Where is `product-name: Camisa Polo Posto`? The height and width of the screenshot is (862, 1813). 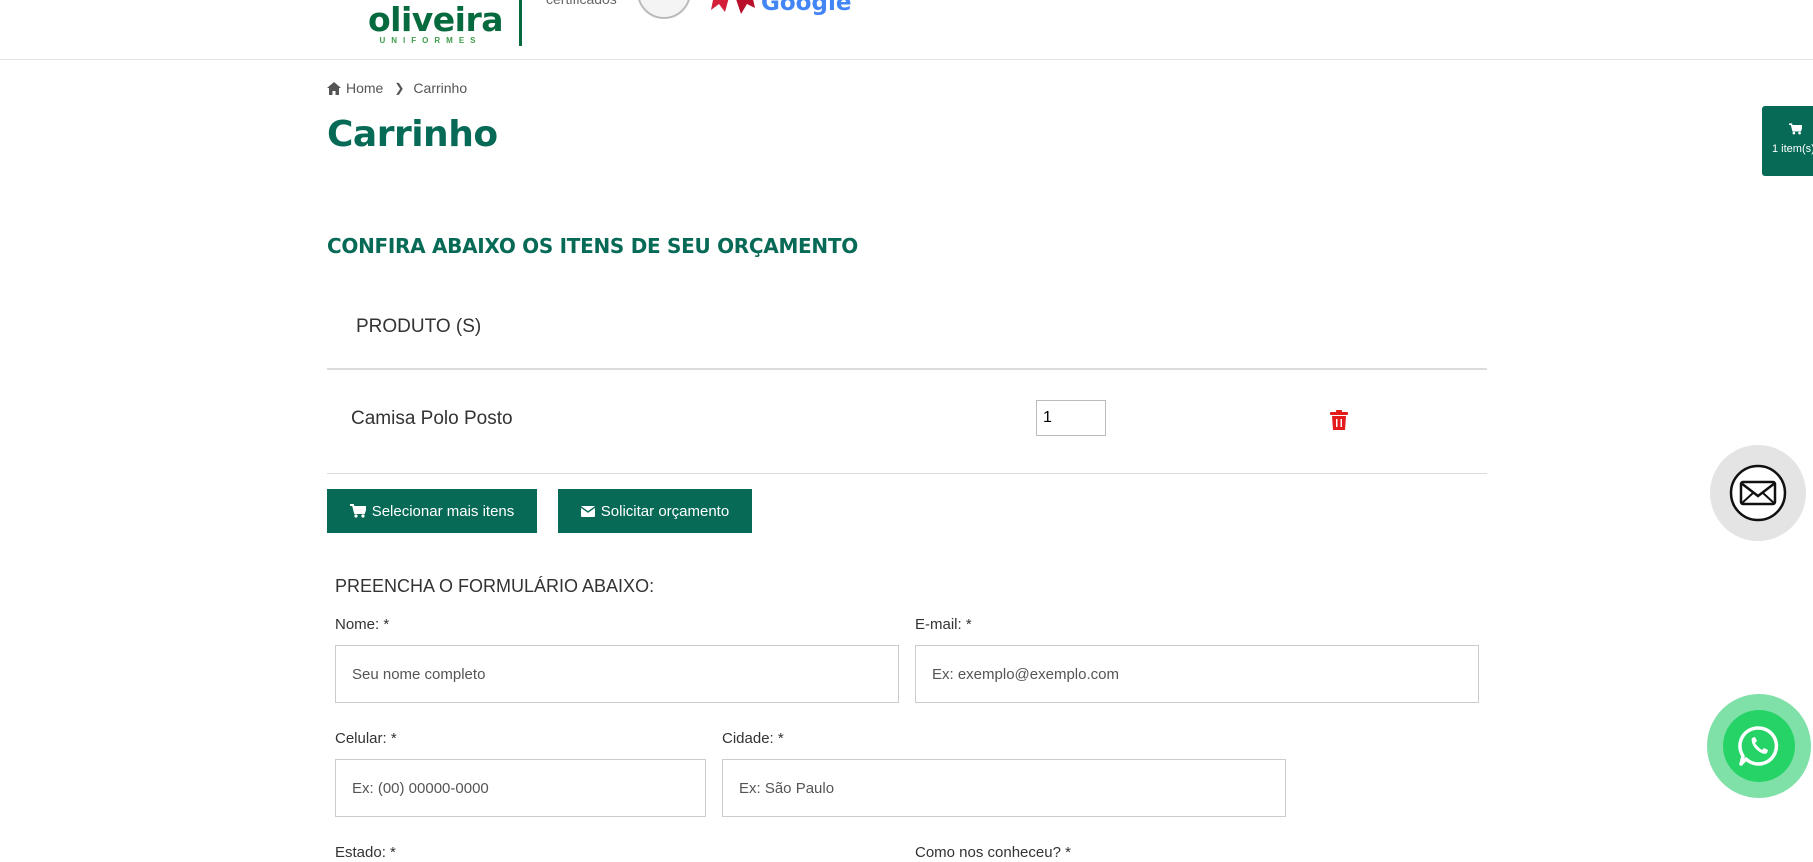
product-name: Camisa Polo Posto is located at coordinates (432, 418).